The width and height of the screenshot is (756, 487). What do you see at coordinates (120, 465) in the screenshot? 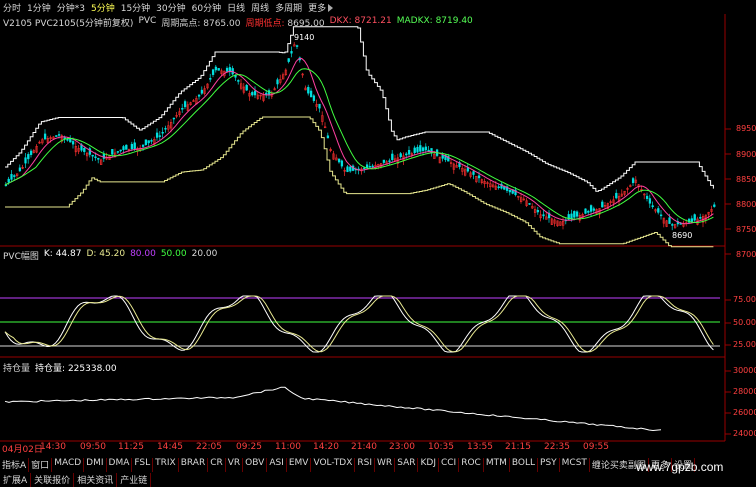
I see `indicator-tab: DMA` at bounding box center [120, 465].